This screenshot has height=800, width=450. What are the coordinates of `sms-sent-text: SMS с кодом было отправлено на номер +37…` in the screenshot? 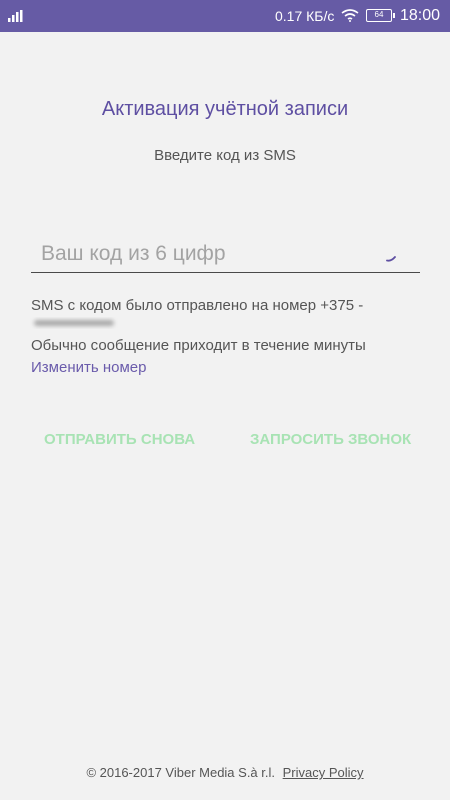 It's located at (197, 305).